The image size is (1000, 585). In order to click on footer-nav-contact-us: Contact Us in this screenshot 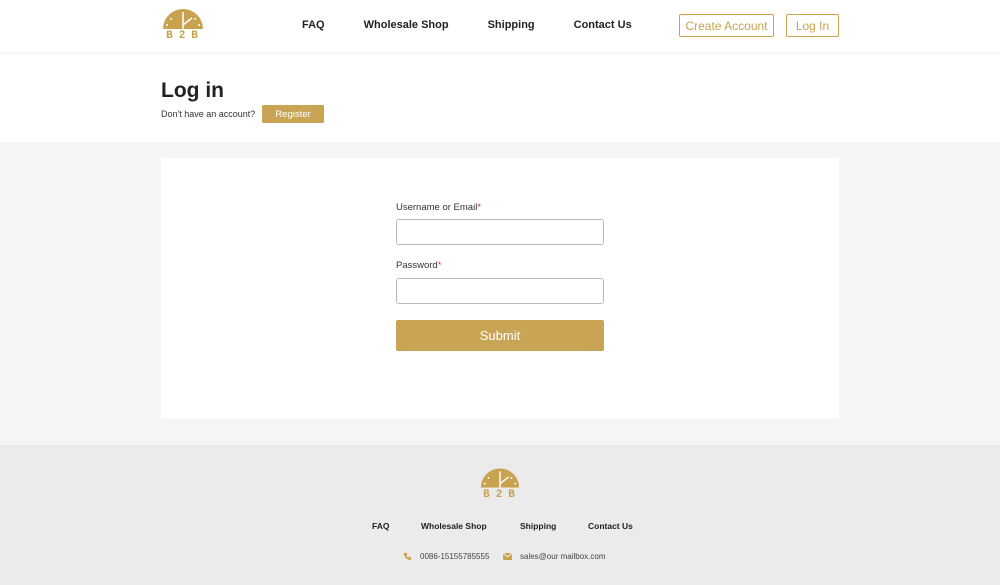, I will do `click(610, 526)`.